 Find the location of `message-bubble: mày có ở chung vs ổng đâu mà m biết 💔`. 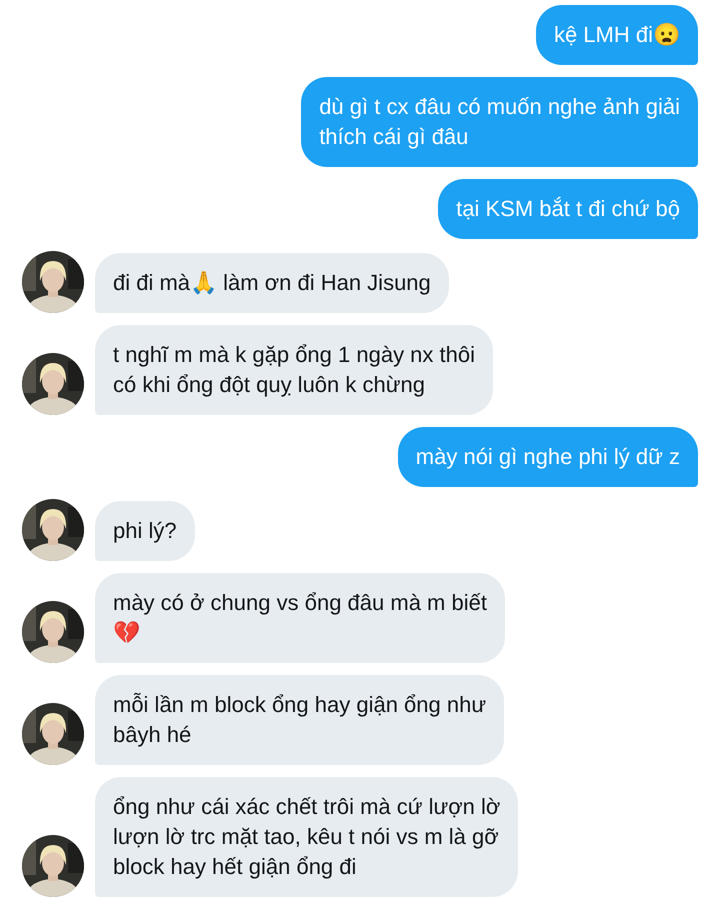

message-bubble: mày có ở chung vs ổng đâu mà m biết 💔 is located at coordinates (300, 618).